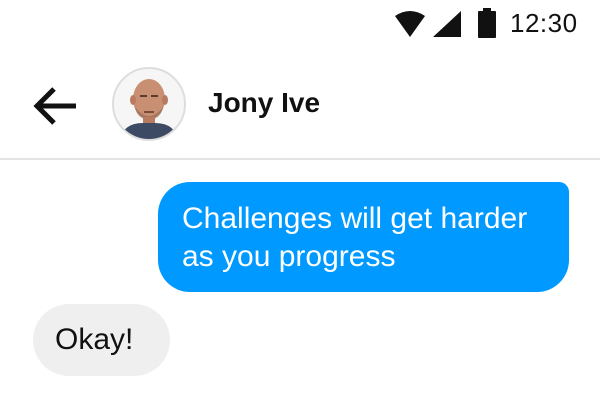 Image resolution: width=600 pixels, height=400 pixels. What do you see at coordinates (410, 24) in the screenshot?
I see `wifi-icon` at bounding box center [410, 24].